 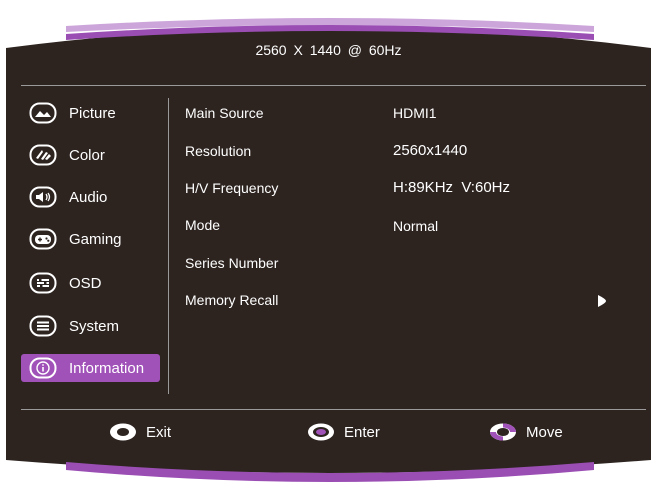 I want to click on footer-enter: Enter, so click(x=343, y=432).